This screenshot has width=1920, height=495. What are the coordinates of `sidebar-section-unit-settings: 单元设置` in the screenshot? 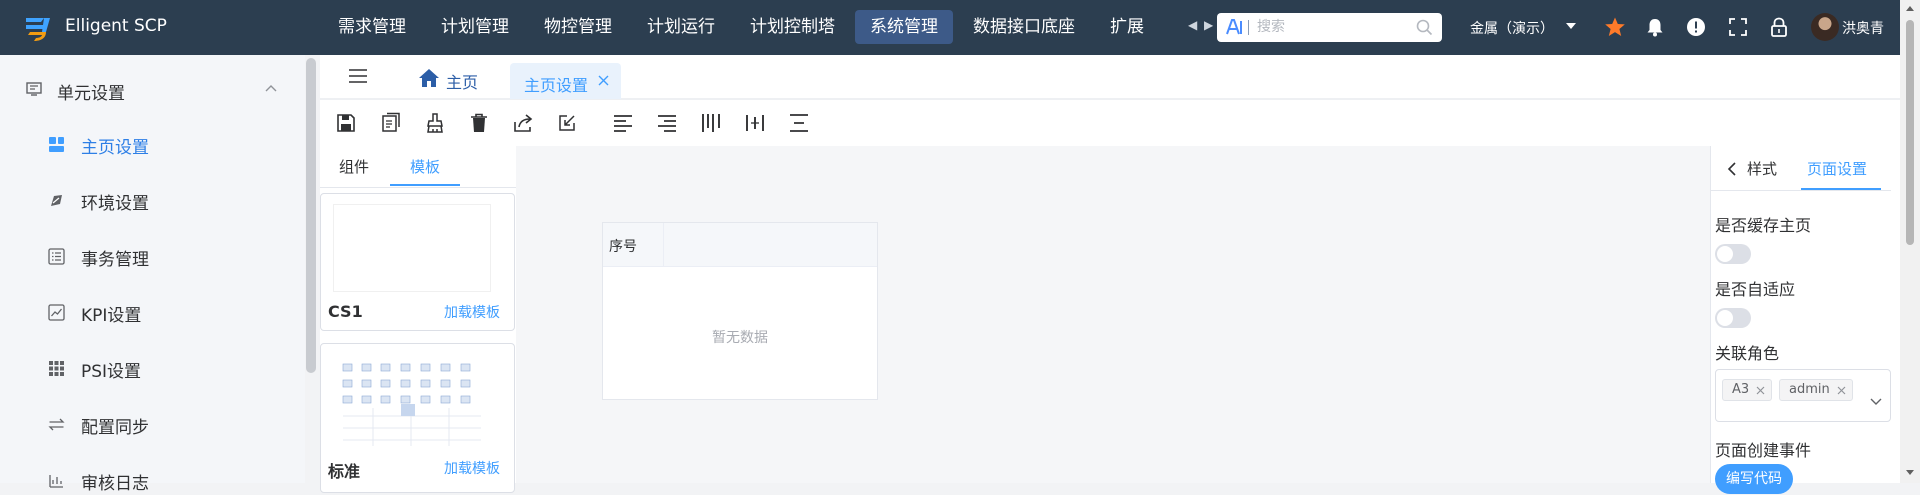 It's located at (154, 90).